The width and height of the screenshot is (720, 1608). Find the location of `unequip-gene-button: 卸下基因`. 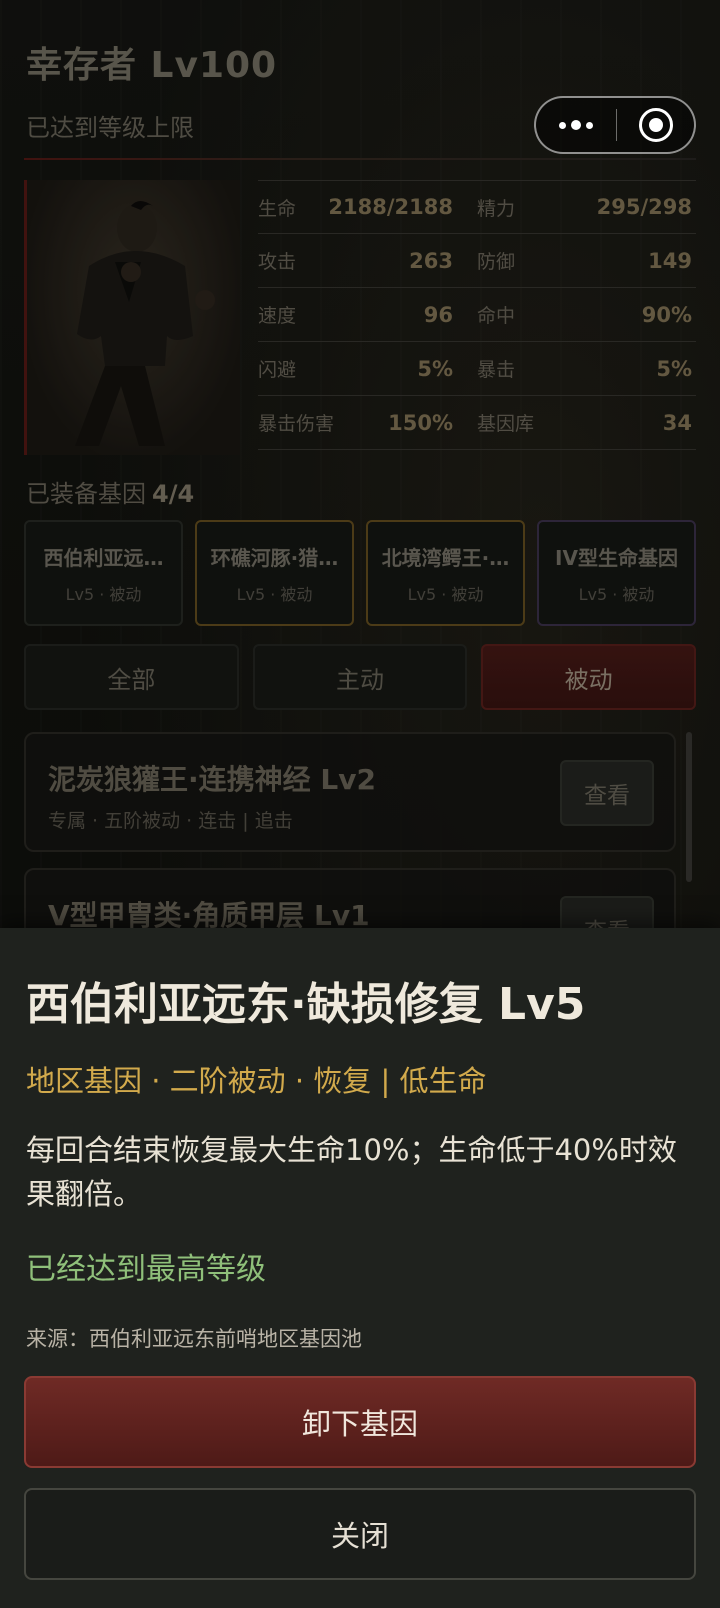

unequip-gene-button: 卸下基因 is located at coordinates (360, 1422).